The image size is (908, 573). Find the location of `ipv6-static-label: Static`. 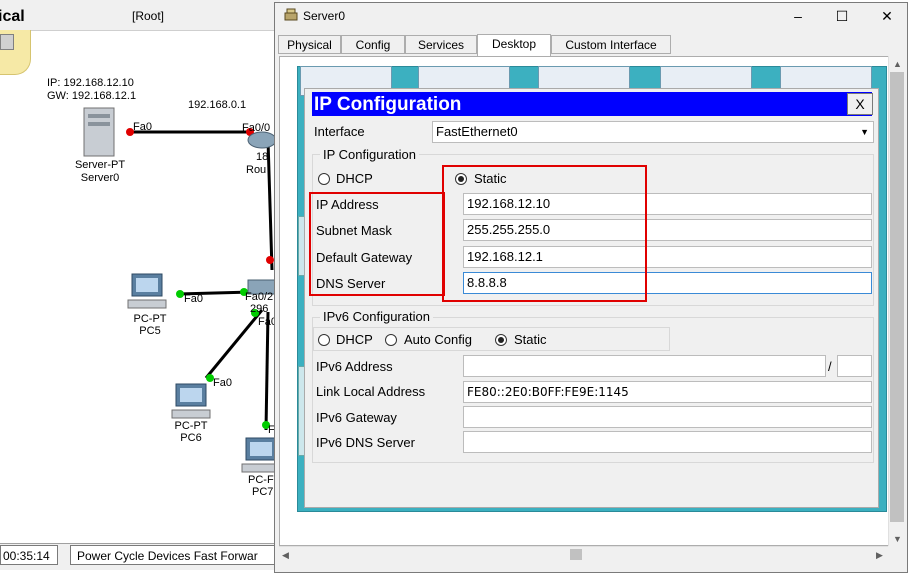

ipv6-static-label: Static is located at coordinates (530, 339).